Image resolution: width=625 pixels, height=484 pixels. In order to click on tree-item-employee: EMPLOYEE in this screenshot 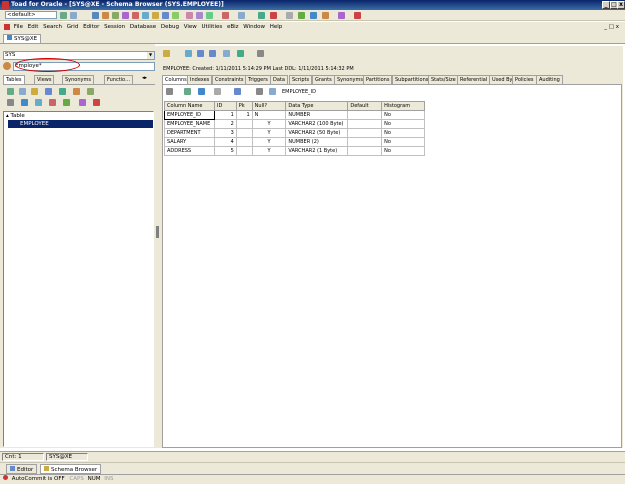, I will do `click(80, 124)`.